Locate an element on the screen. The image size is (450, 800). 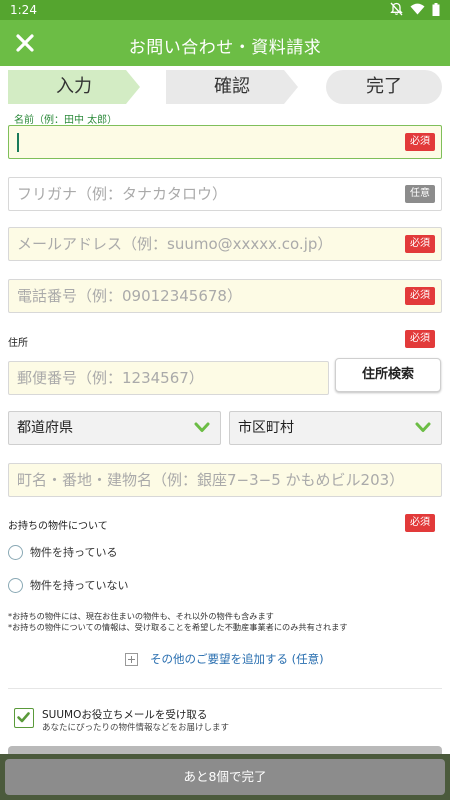
email-placeholder: メールアドレス（例：suumo@xxxxx.co.jp） is located at coordinates (175, 244).